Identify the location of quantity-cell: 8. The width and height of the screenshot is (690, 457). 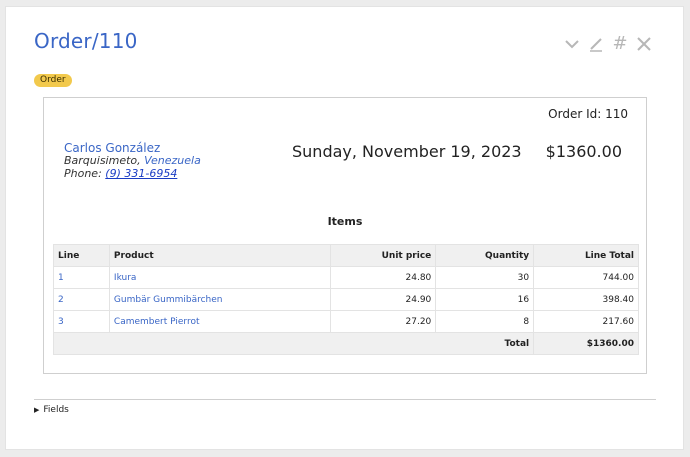
(485, 321).